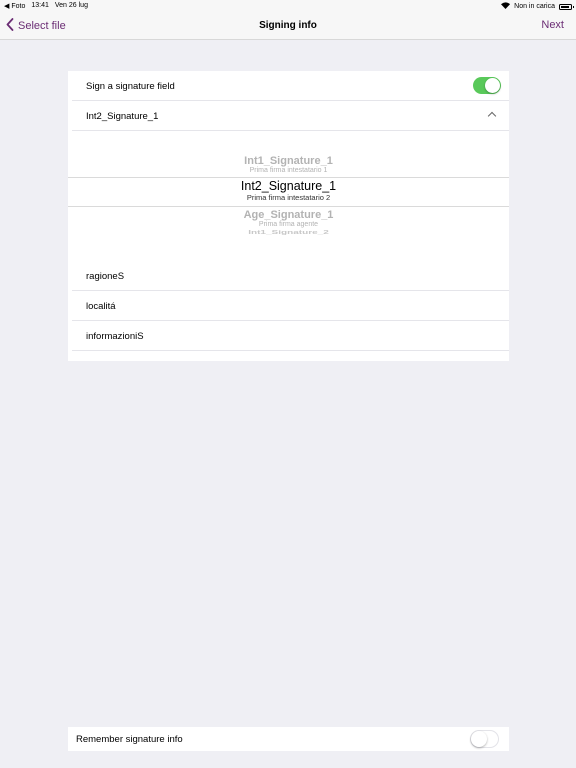  What do you see at coordinates (484, 739) in the screenshot?
I see `remember-signature-toggle` at bounding box center [484, 739].